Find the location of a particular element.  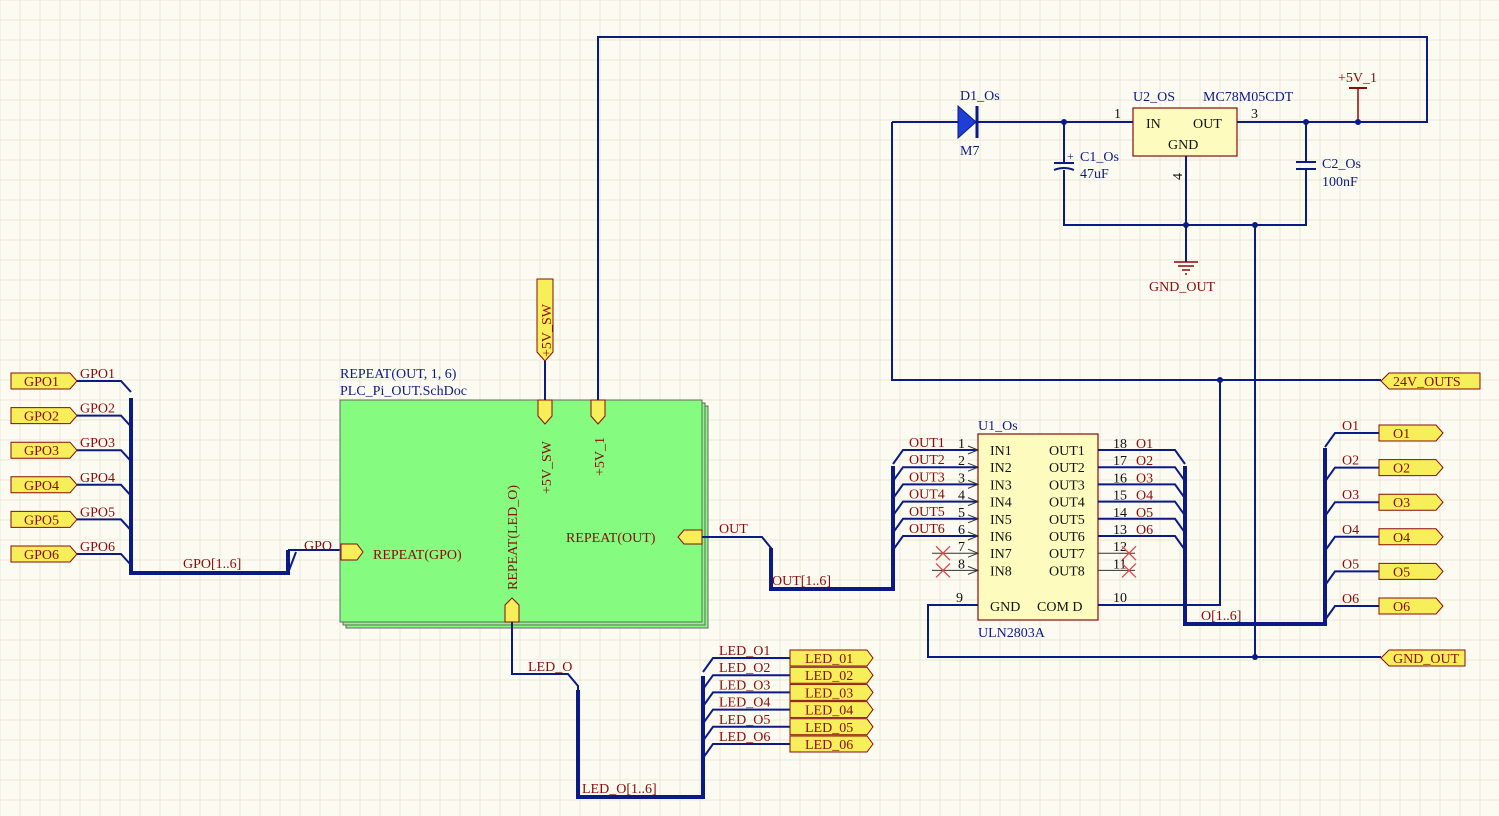

u1-pin-label-out6: OUT6 is located at coordinates (1067, 537).